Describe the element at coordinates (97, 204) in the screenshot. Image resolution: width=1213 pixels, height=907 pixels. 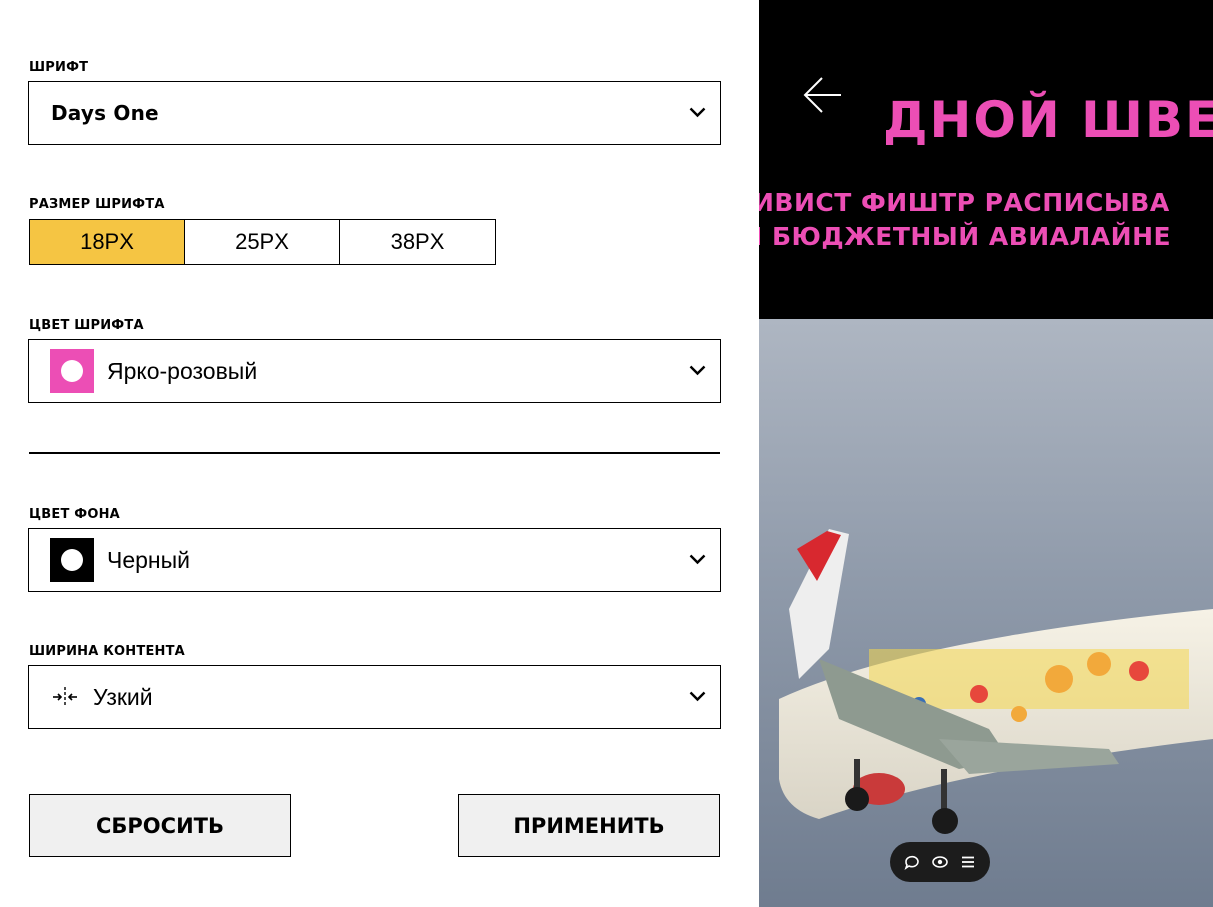
I see `font-size-label: РАЗМЕР ШРИФТА` at that location.